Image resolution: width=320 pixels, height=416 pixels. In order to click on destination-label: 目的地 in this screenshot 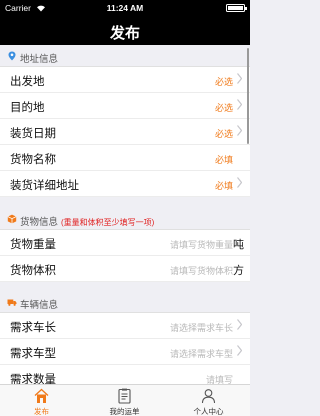, I will do `click(27, 108)`.